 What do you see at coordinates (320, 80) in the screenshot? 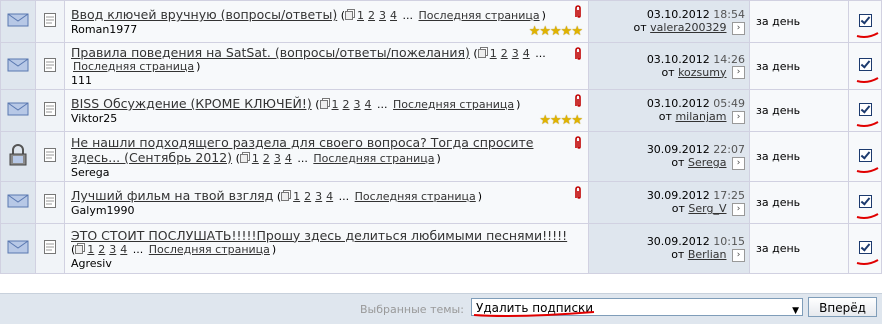
I see `thread-author: 111` at bounding box center [320, 80].